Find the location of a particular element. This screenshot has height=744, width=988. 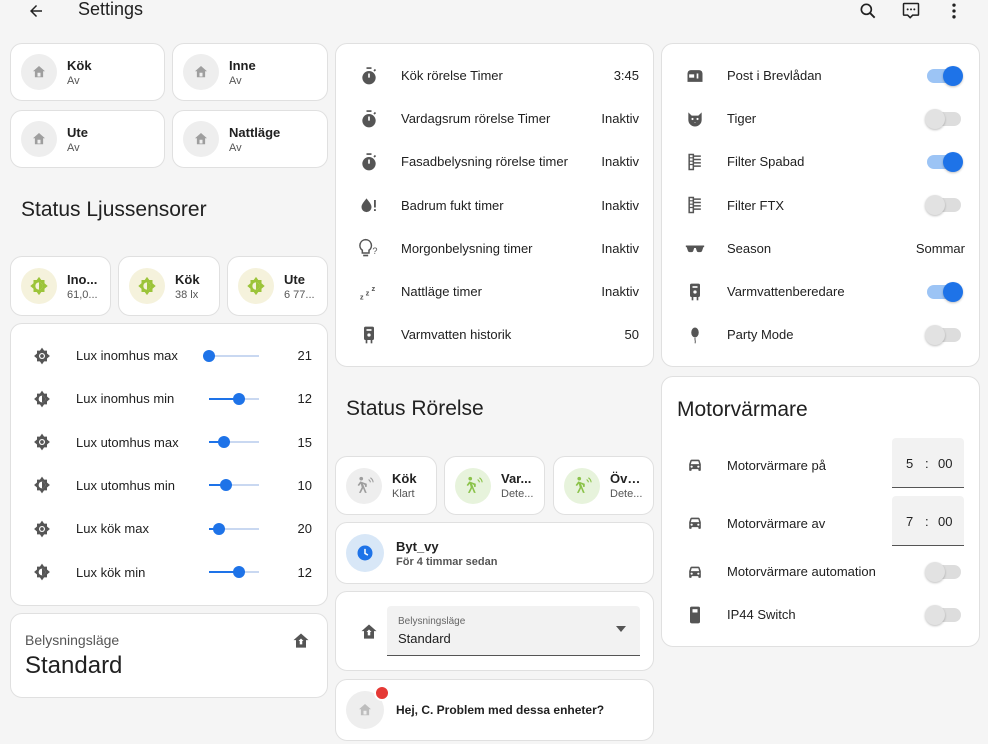

timer-label: Fasadbelysning rörelse timer is located at coordinates (484, 162).